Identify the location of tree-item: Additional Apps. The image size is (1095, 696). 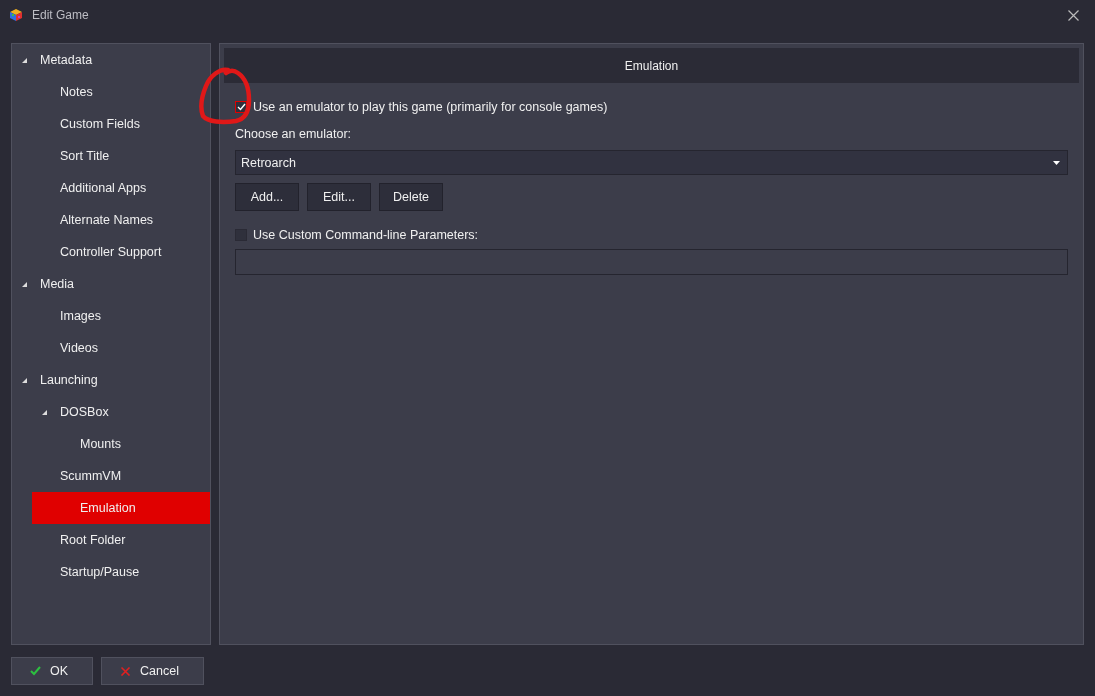
(111, 188).